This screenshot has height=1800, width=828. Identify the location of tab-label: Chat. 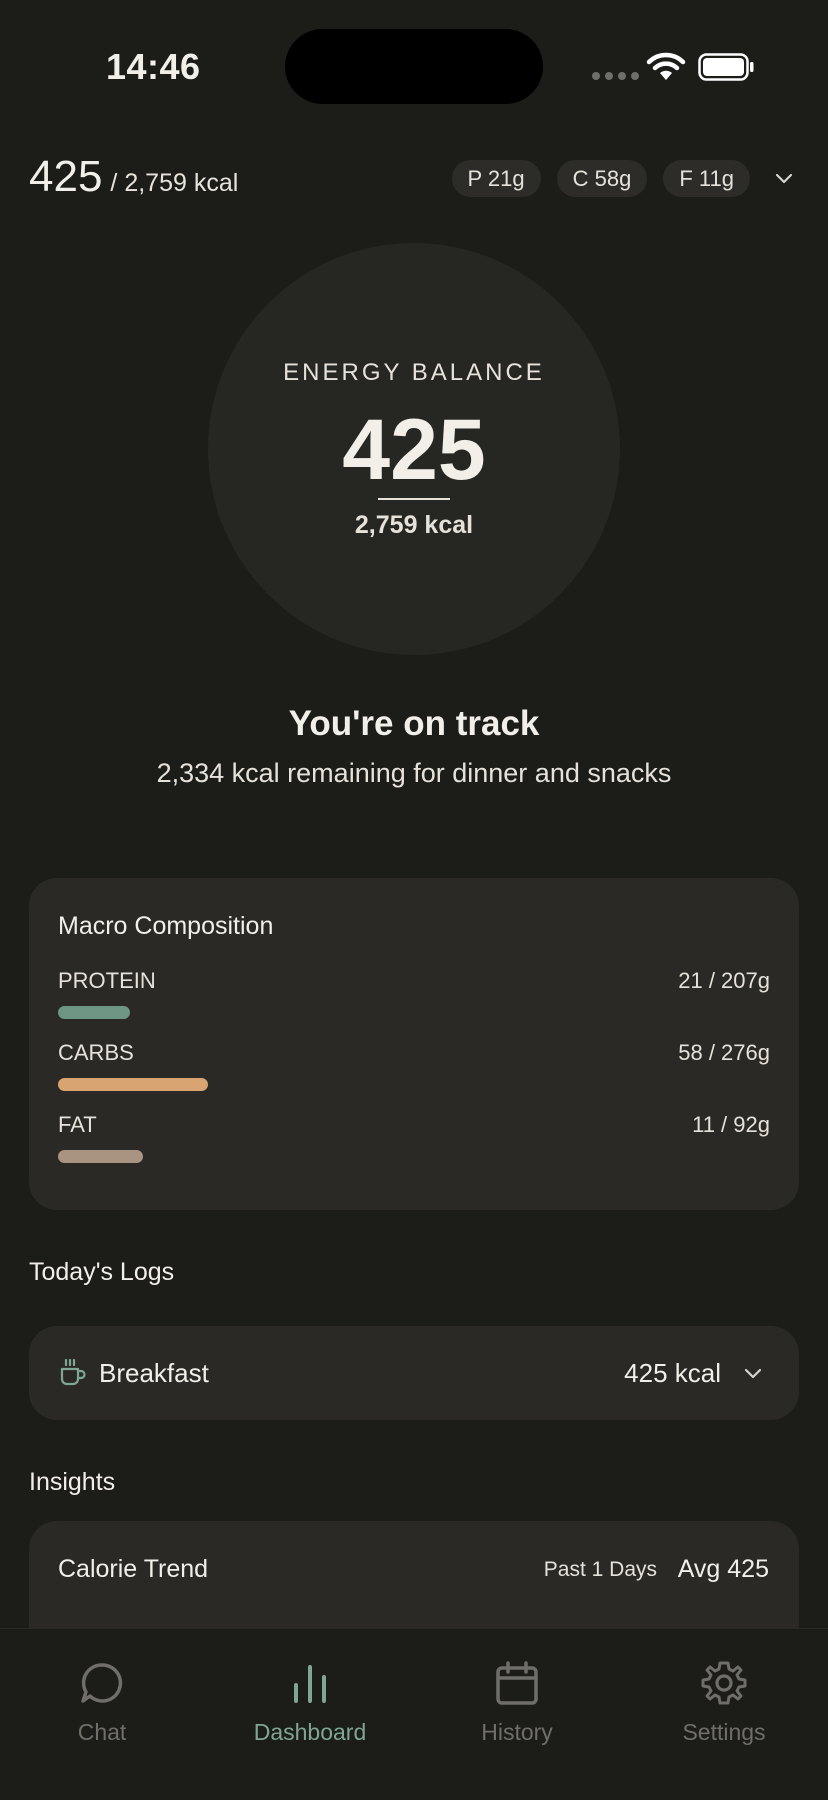
(102, 1732).